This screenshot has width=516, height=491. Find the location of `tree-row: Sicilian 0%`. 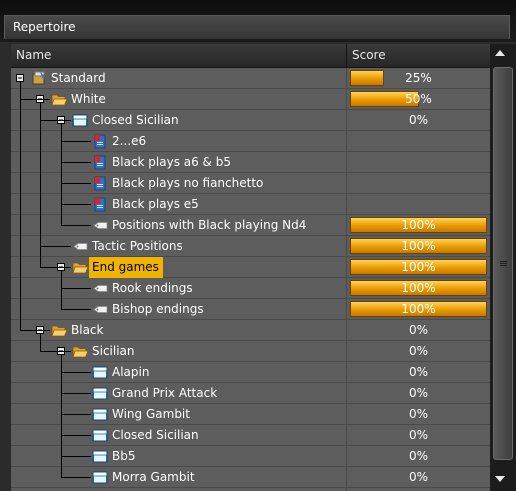

tree-row: Sicilian 0% is located at coordinates (250, 351).